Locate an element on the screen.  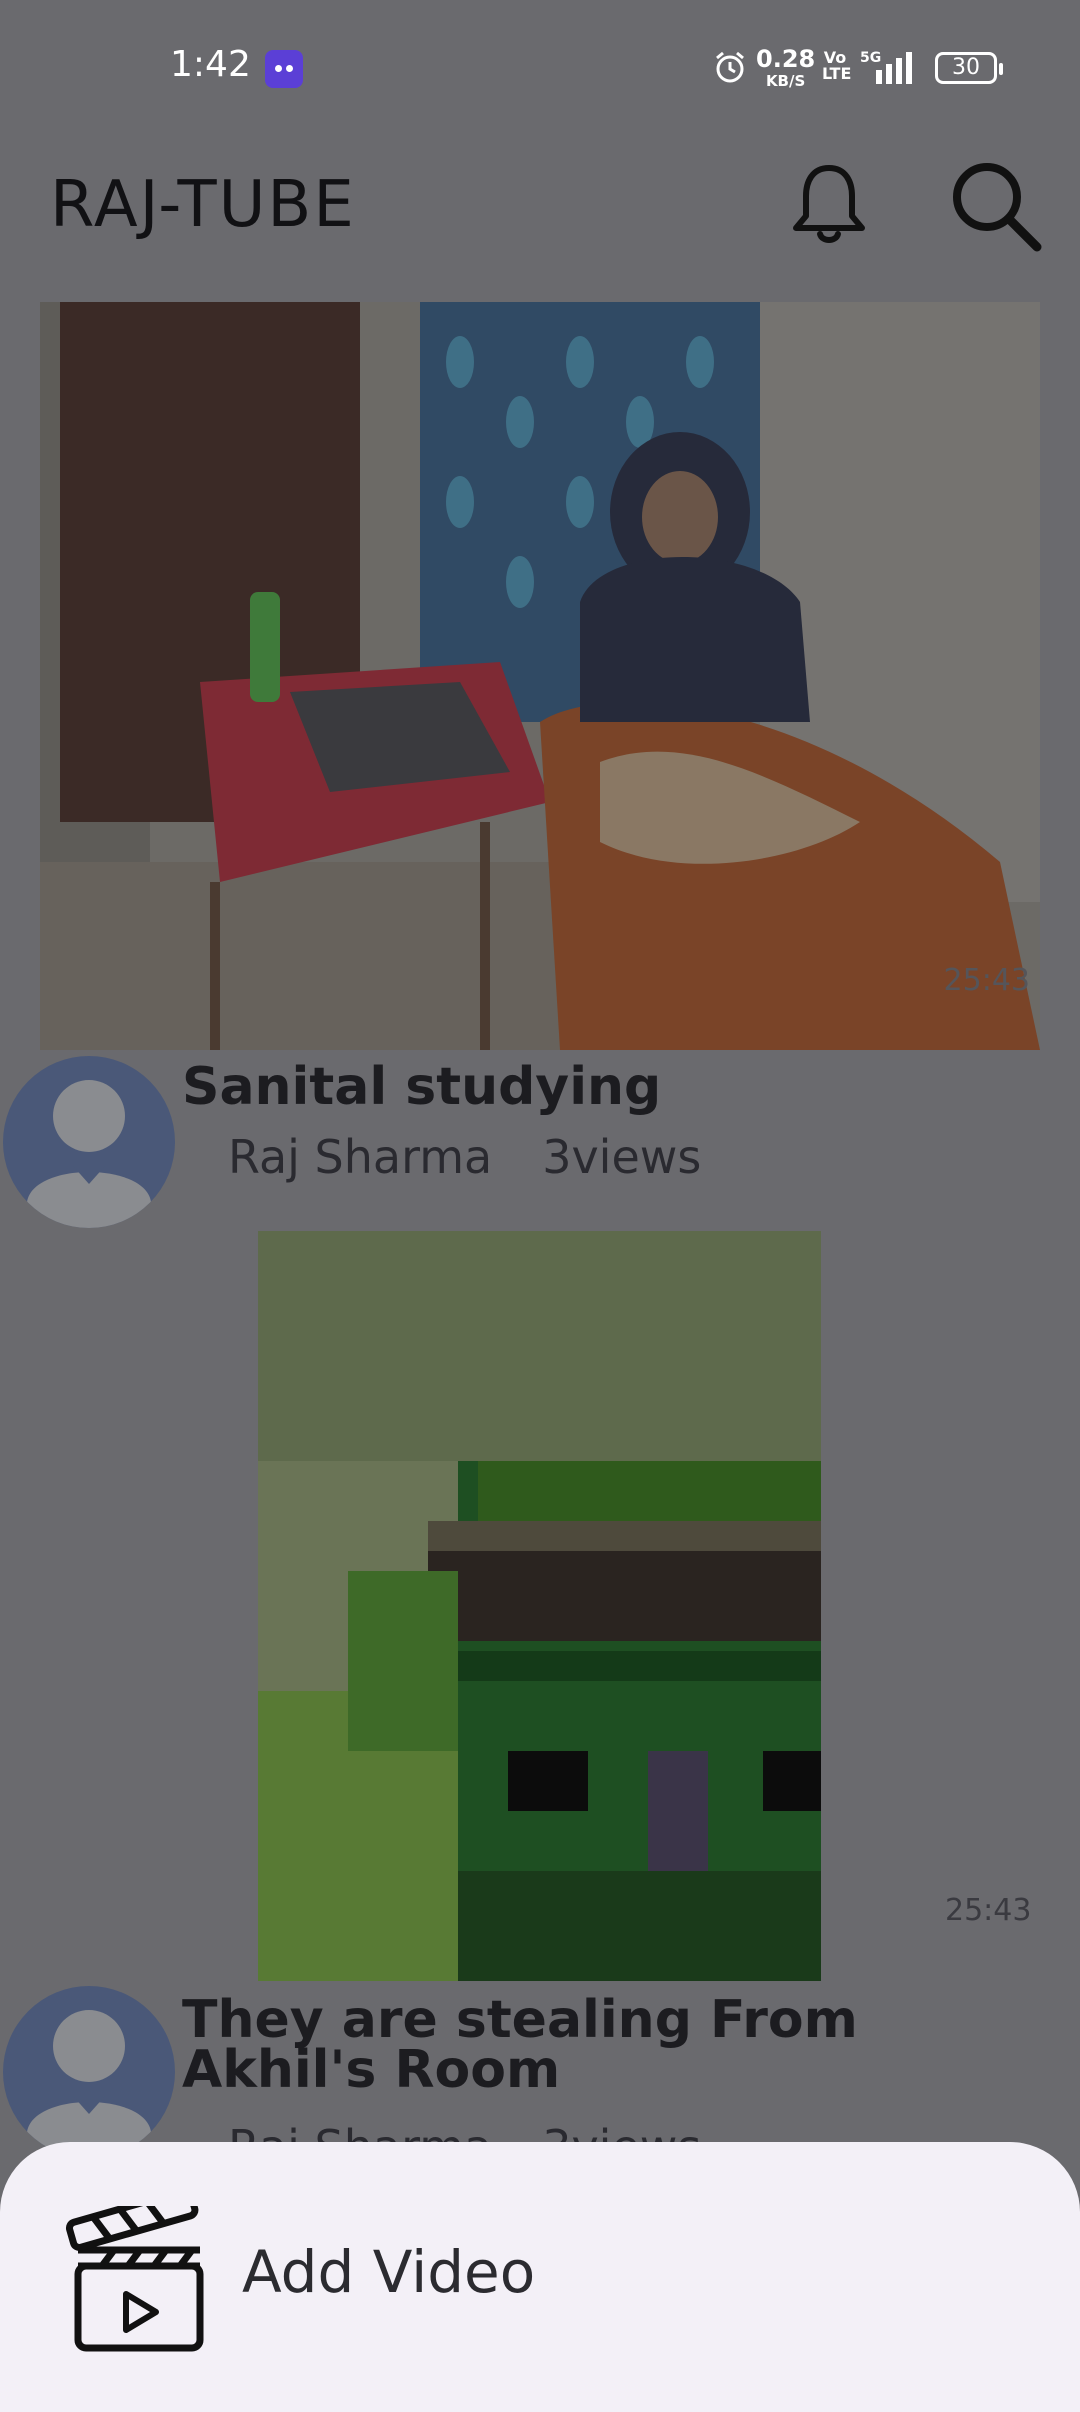
view-count: 3views is located at coordinates (622, 1157).